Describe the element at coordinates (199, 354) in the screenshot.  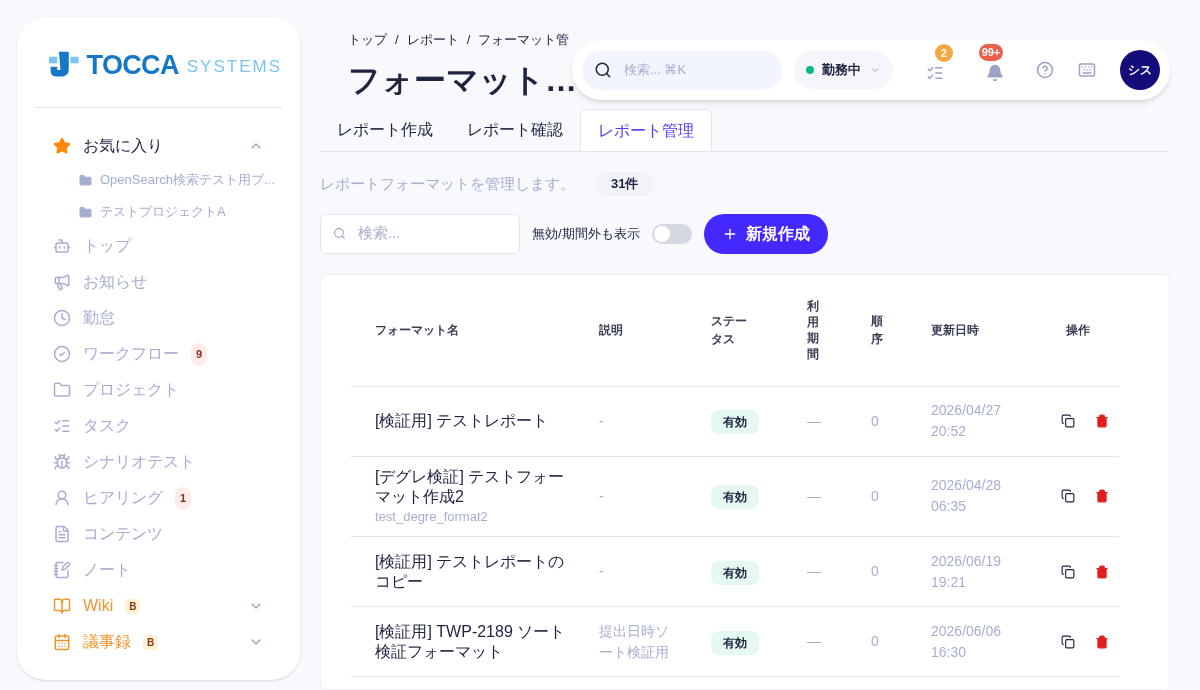
I see `count-badge: 9` at that location.